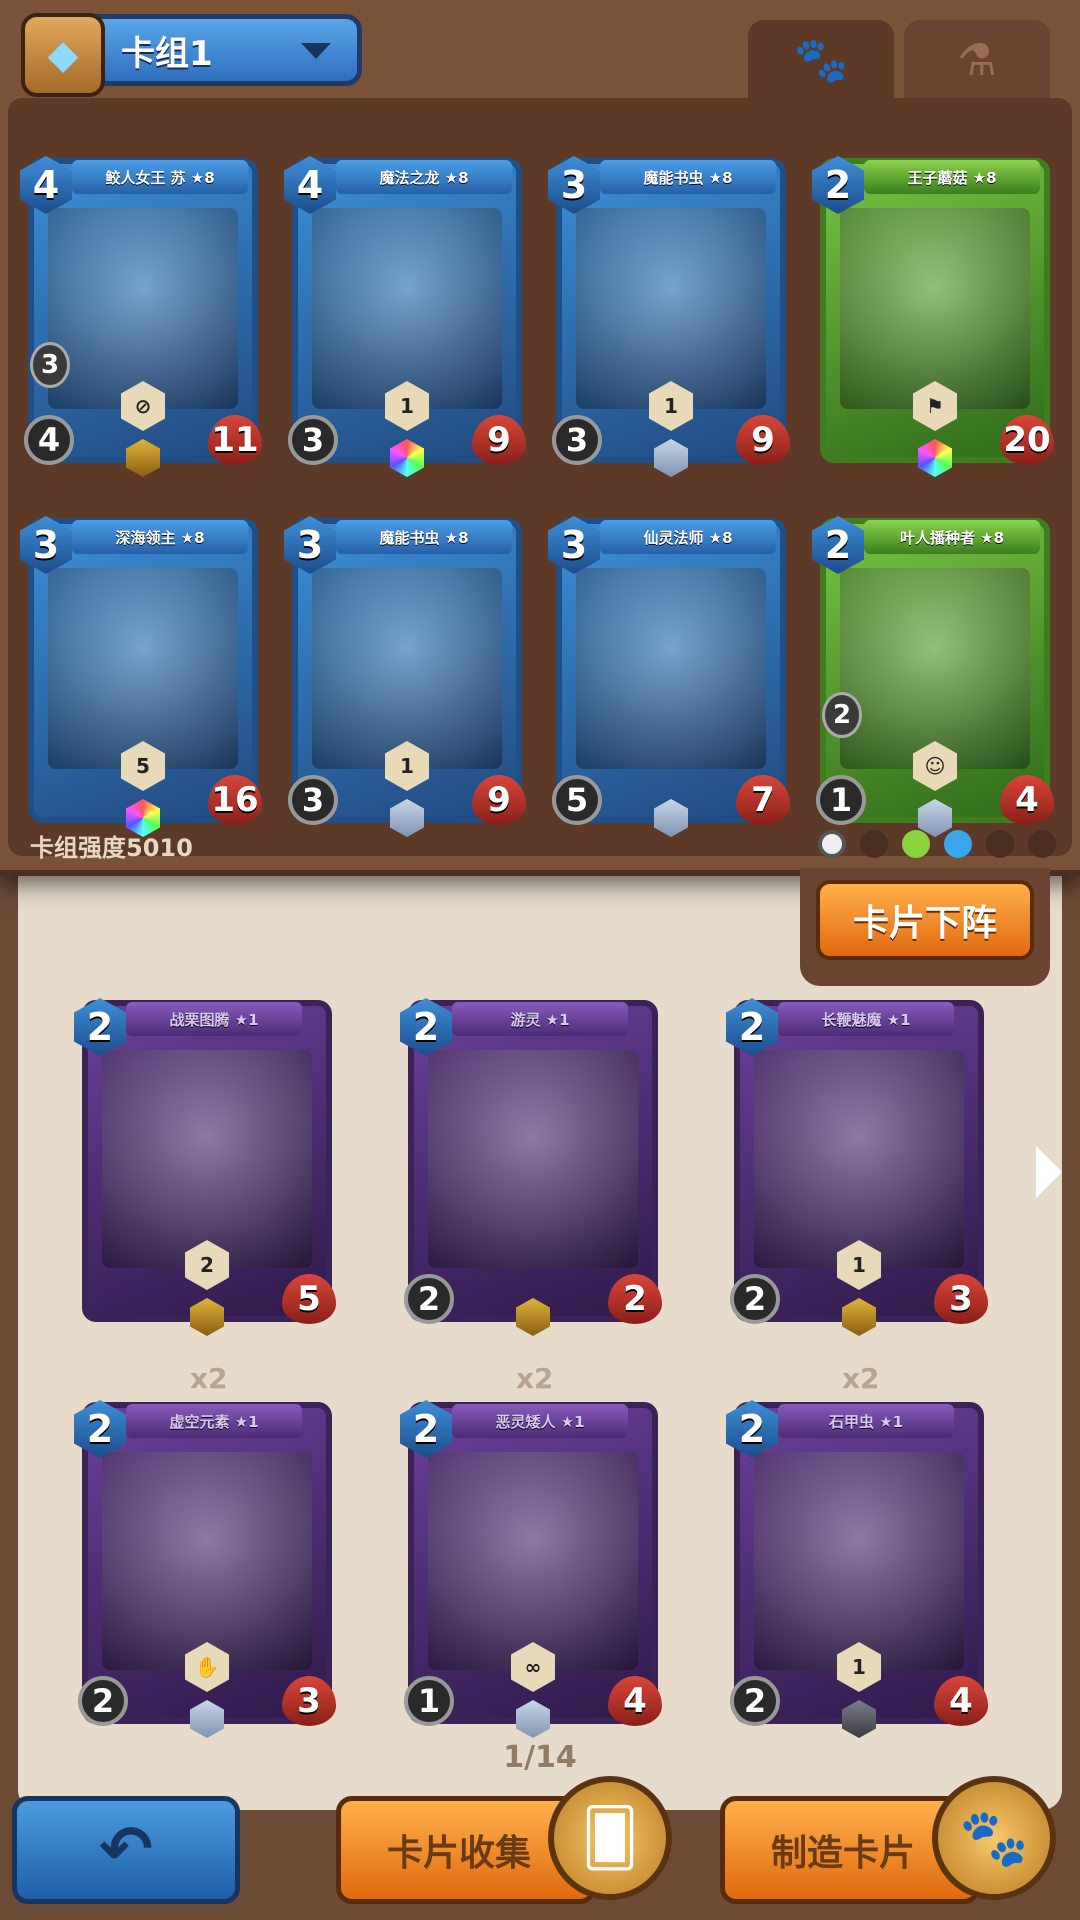 This screenshot has width=1080, height=1920. Describe the element at coordinates (1042, 844) in the screenshot. I see `fire-filter-icon` at that location.